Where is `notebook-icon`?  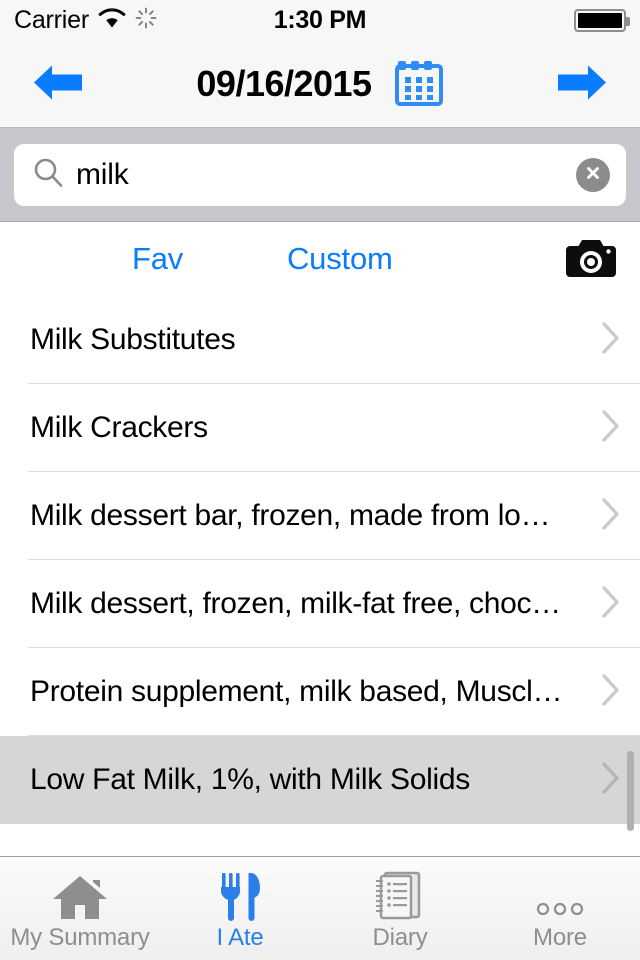
notebook-icon is located at coordinates (400, 894).